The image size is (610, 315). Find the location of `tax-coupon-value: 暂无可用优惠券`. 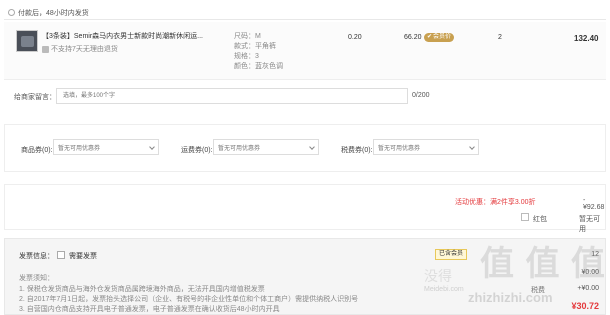

tax-coupon-value: 暂无可用优惠券 is located at coordinates (399, 148).